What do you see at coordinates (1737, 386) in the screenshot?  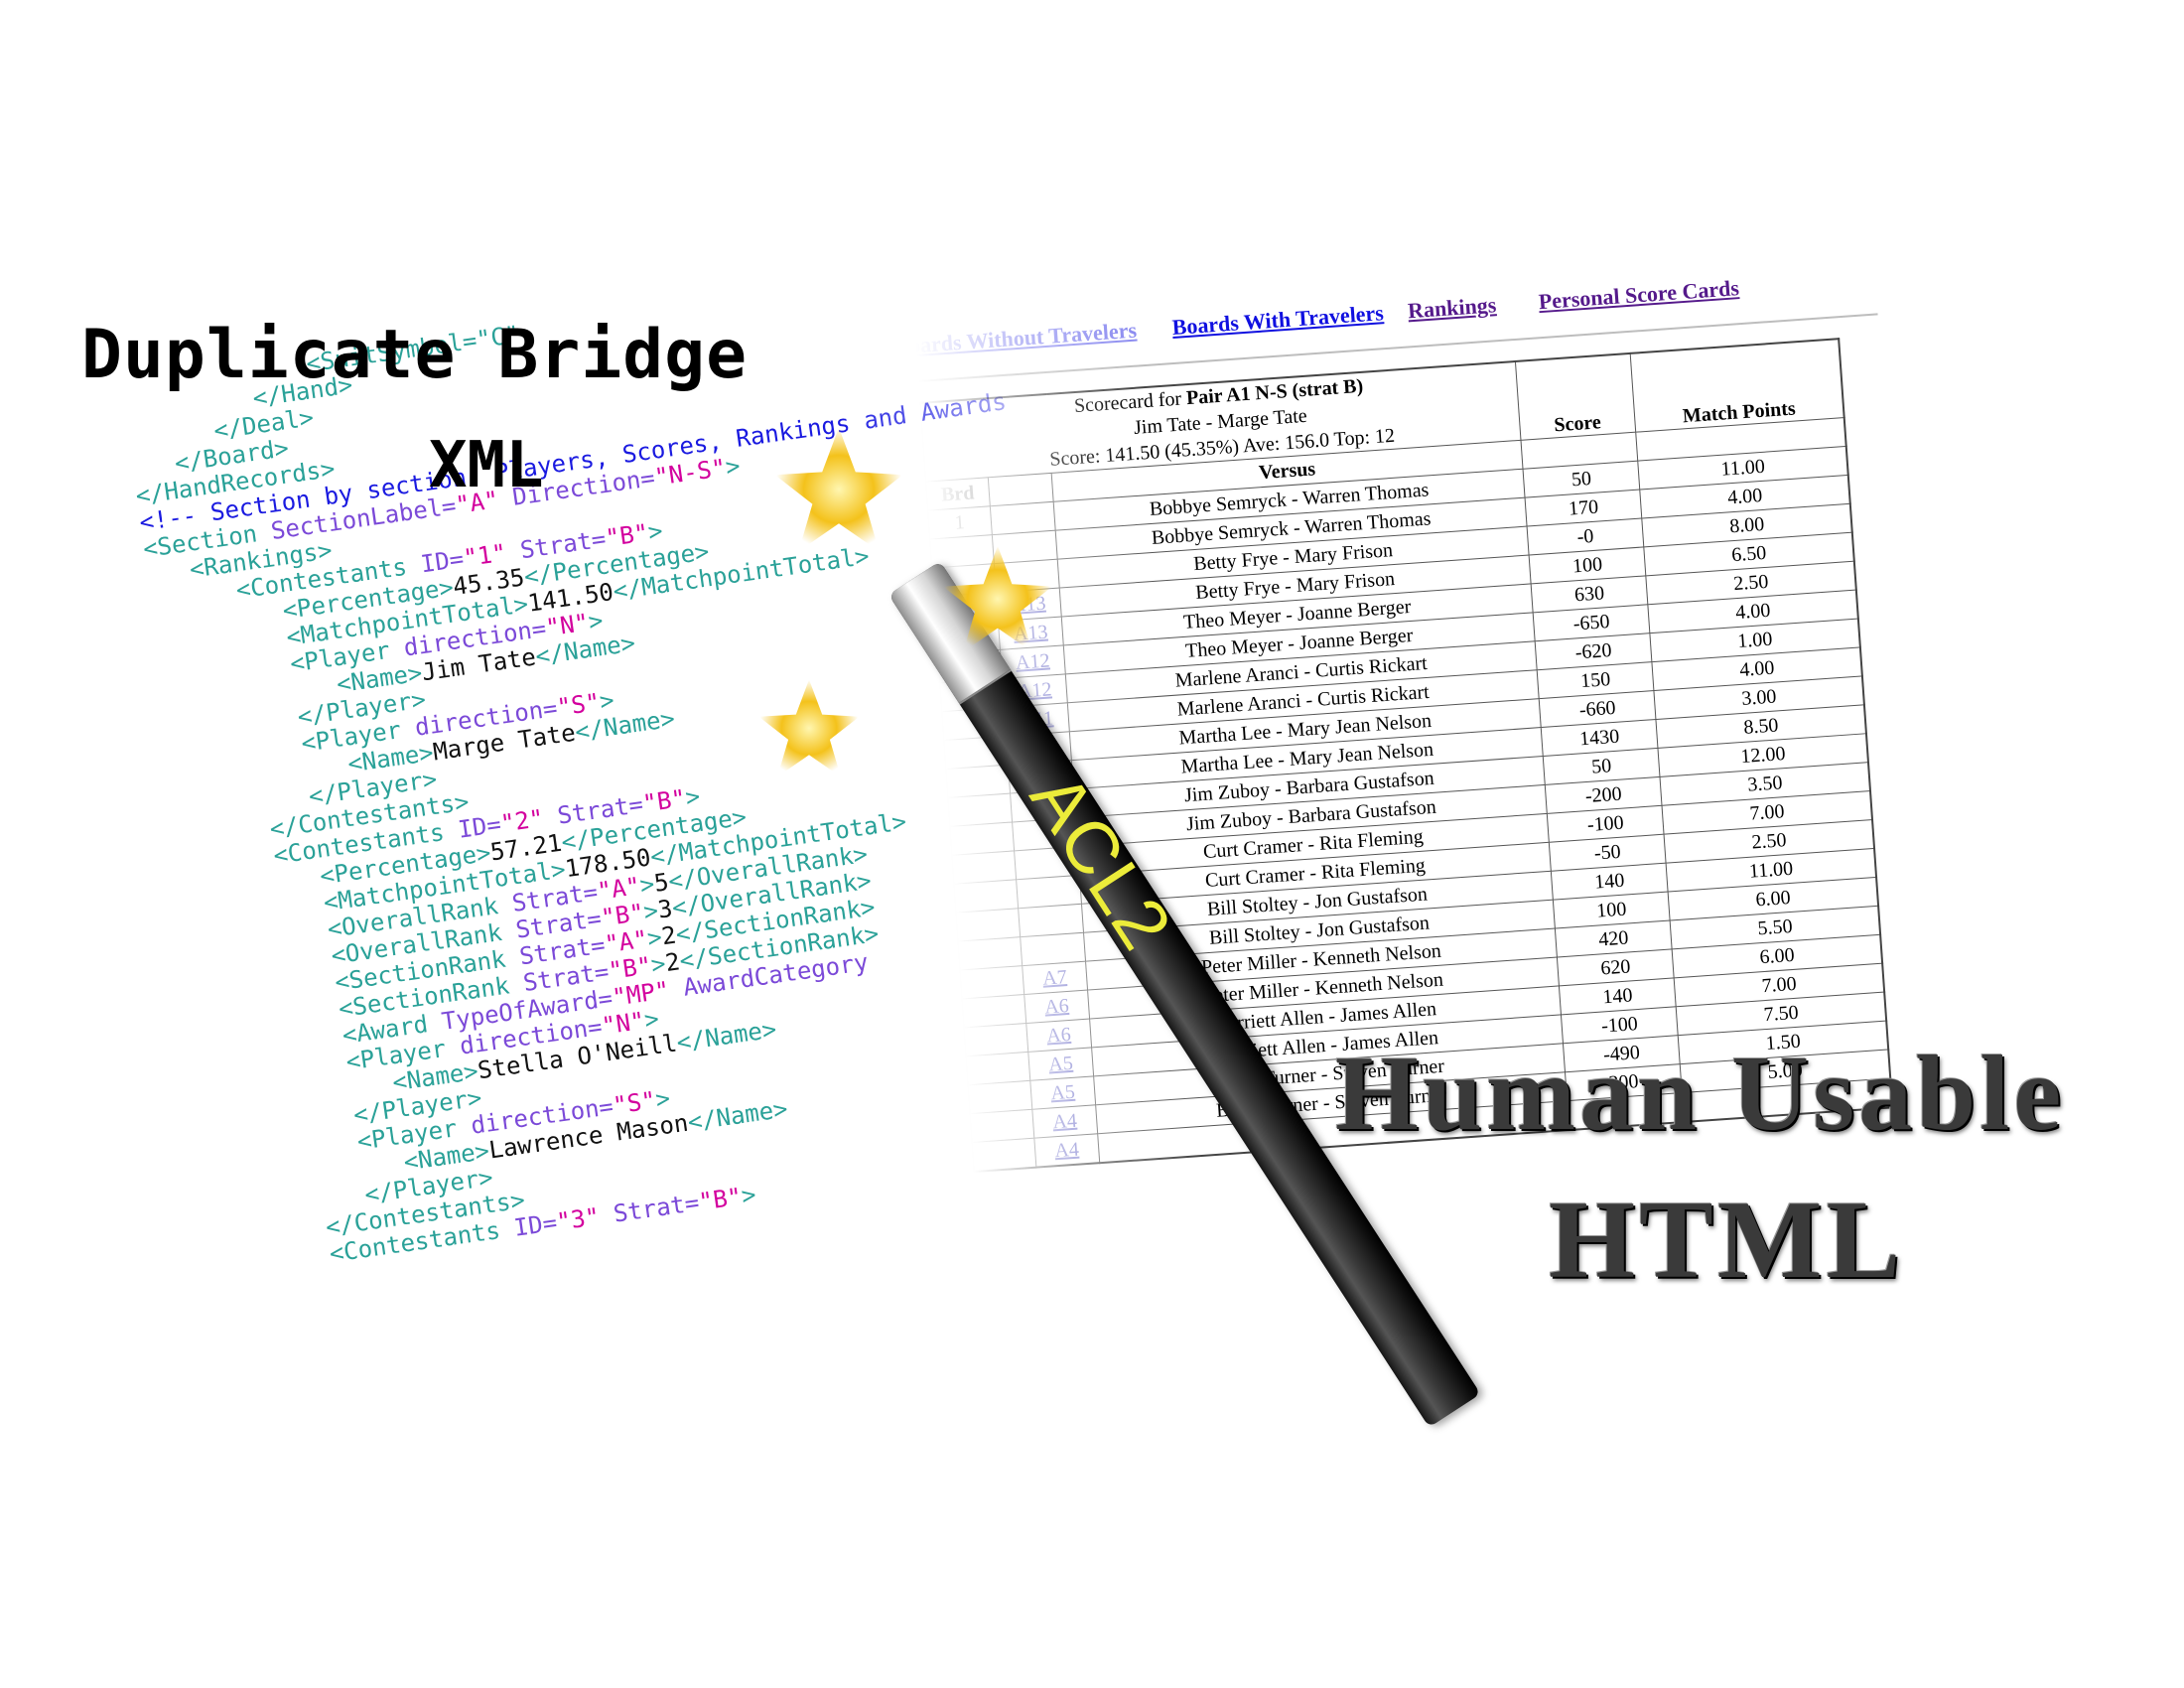 I see `col-match-points-header: Match Points` at bounding box center [1737, 386].